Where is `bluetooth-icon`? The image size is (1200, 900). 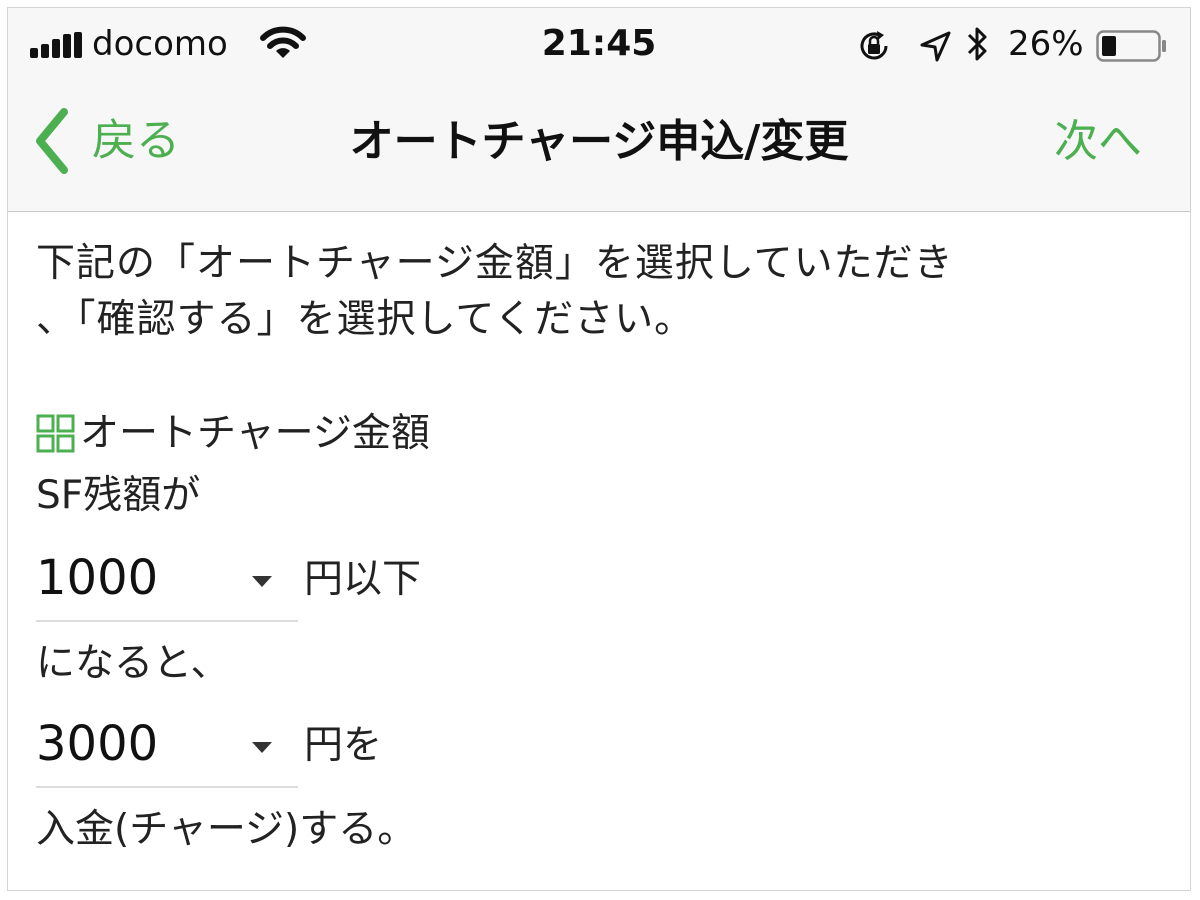 bluetooth-icon is located at coordinates (977, 44).